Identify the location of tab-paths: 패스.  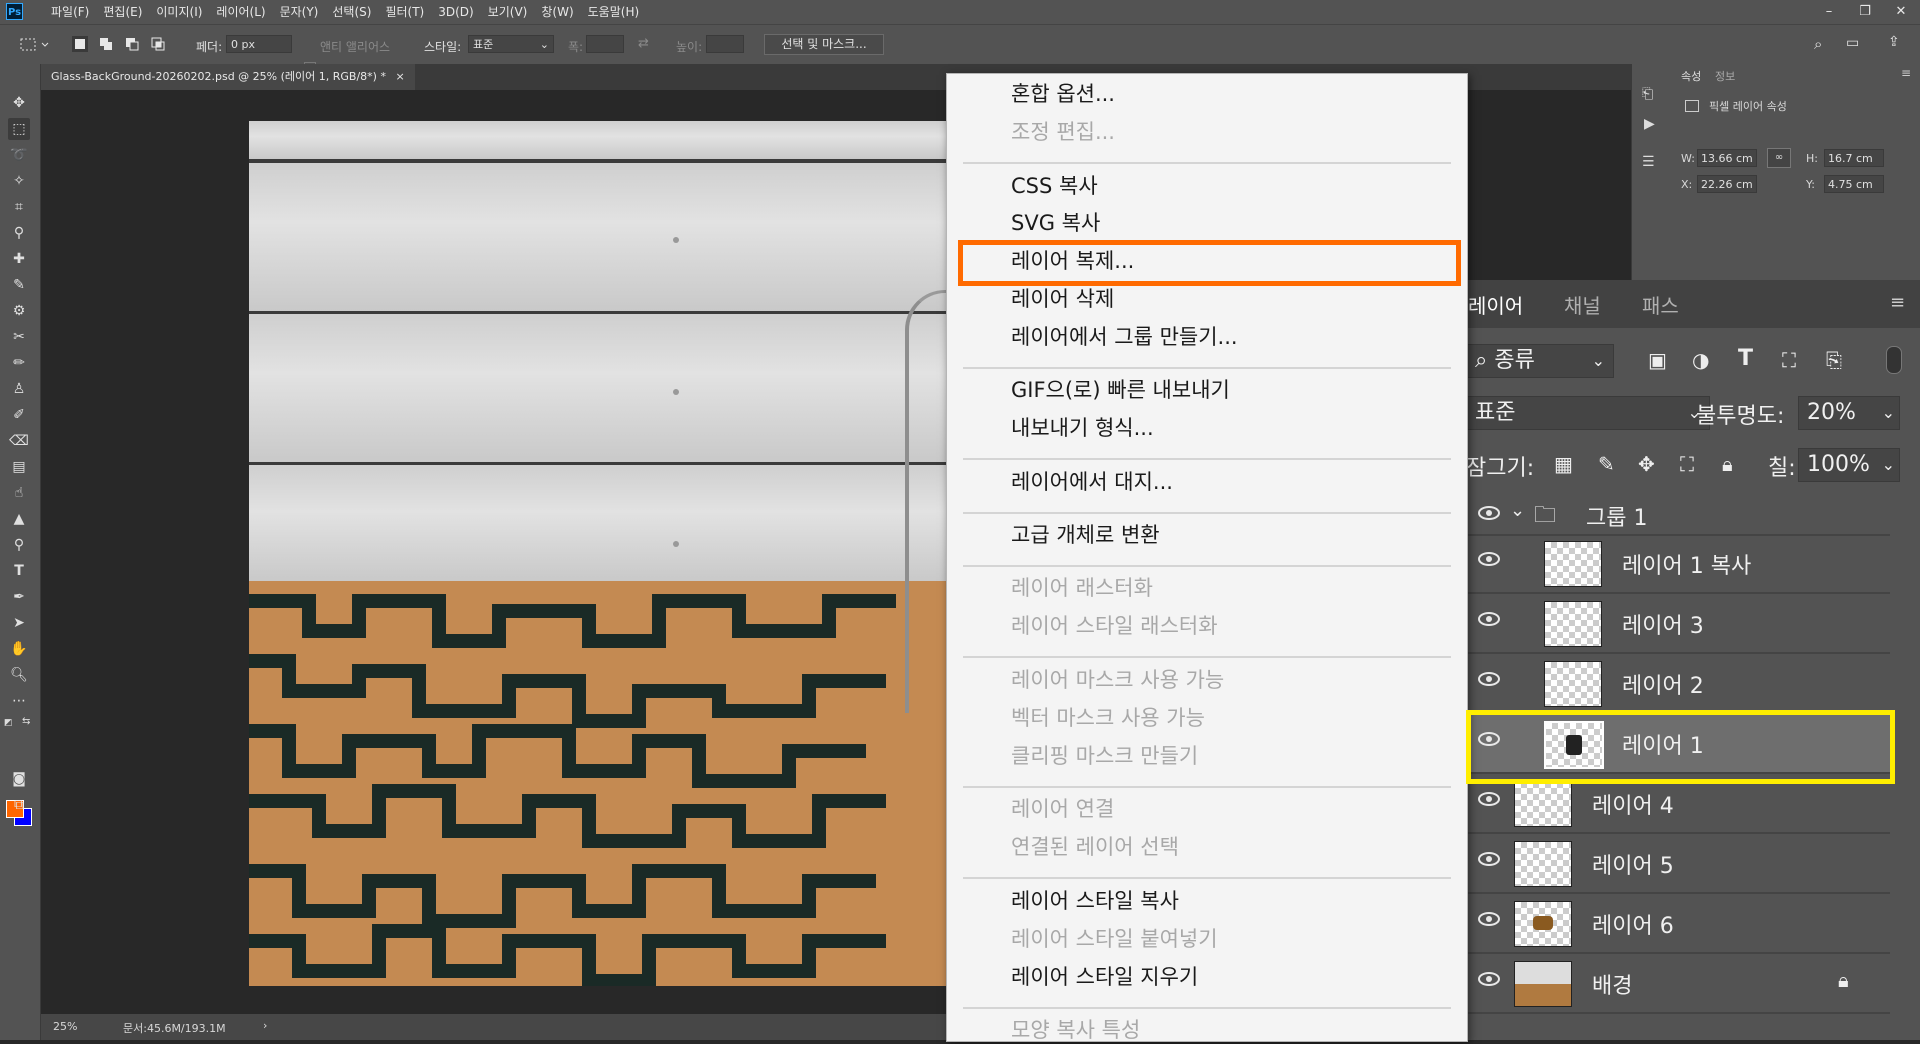
(1660, 304).